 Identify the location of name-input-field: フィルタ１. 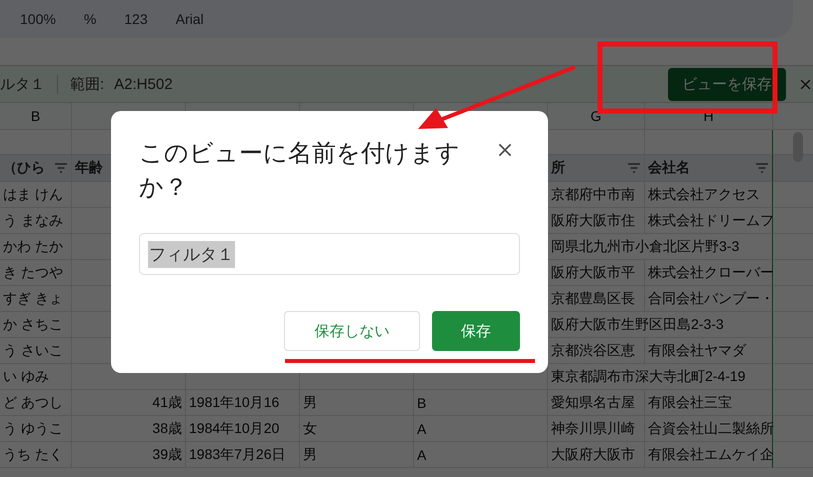
(329, 254).